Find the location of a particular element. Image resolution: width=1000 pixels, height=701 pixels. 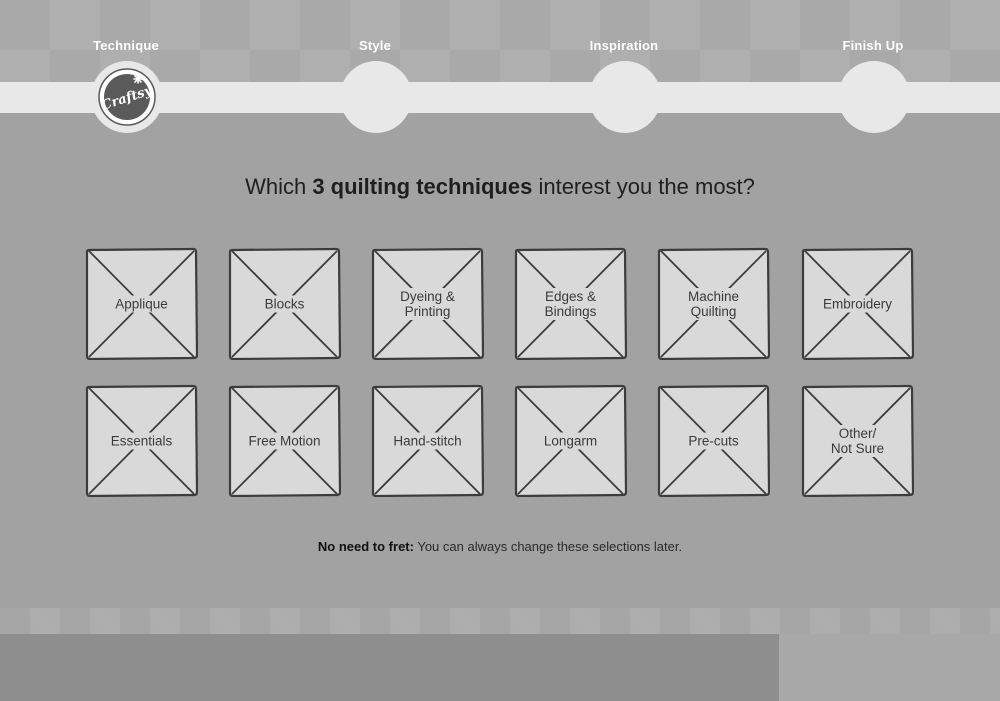

question-emphasis: 3 quilting techniques is located at coordinates (422, 186).